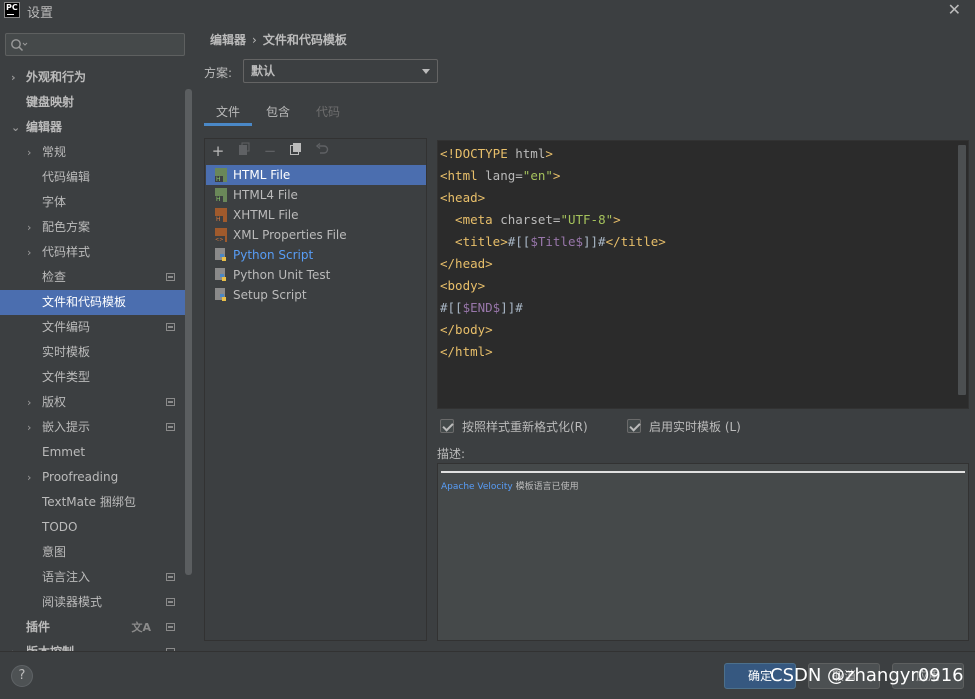 Image resolution: width=975 pixels, height=699 pixels. Describe the element at coordinates (12, 10) in the screenshot. I see `pycharm-icon: PC` at that location.